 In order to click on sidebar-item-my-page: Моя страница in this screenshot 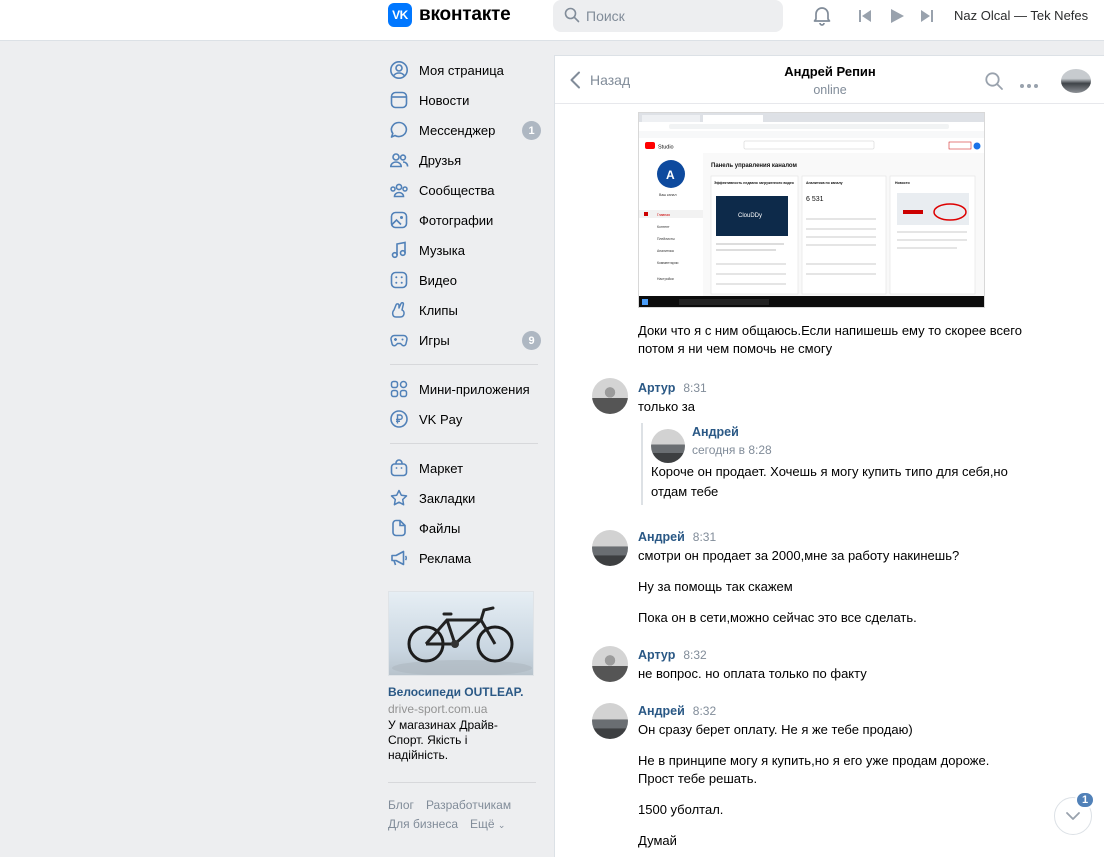, I will do `click(468, 70)`.